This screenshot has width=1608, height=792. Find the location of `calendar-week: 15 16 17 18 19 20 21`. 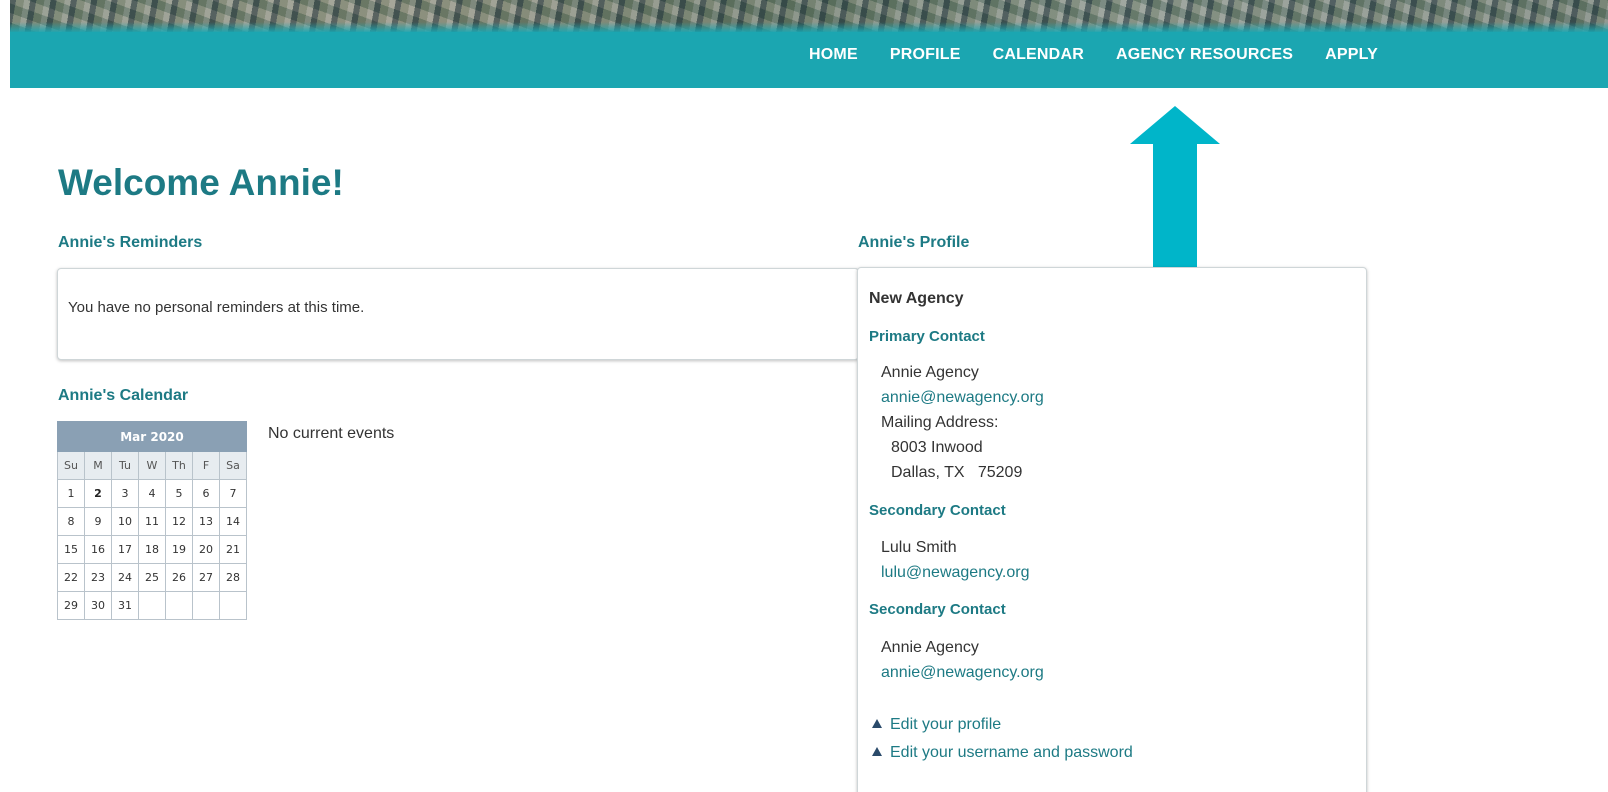

calendar-week: 15 16 17 18 19 20 21 is located at coordinates (152, 549).